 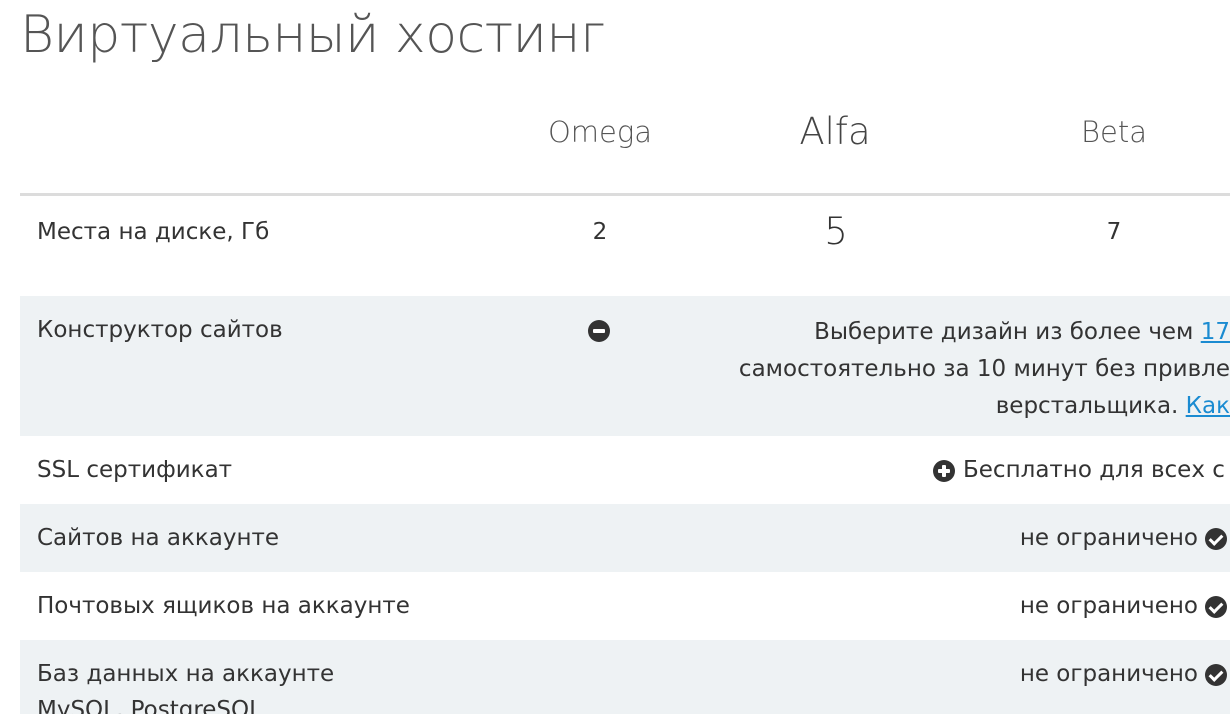 What do you see at coordinates (1114, 132) in the screenshot?
I see `plan-header-beta: Beta` at bounding box center [1114, 132].